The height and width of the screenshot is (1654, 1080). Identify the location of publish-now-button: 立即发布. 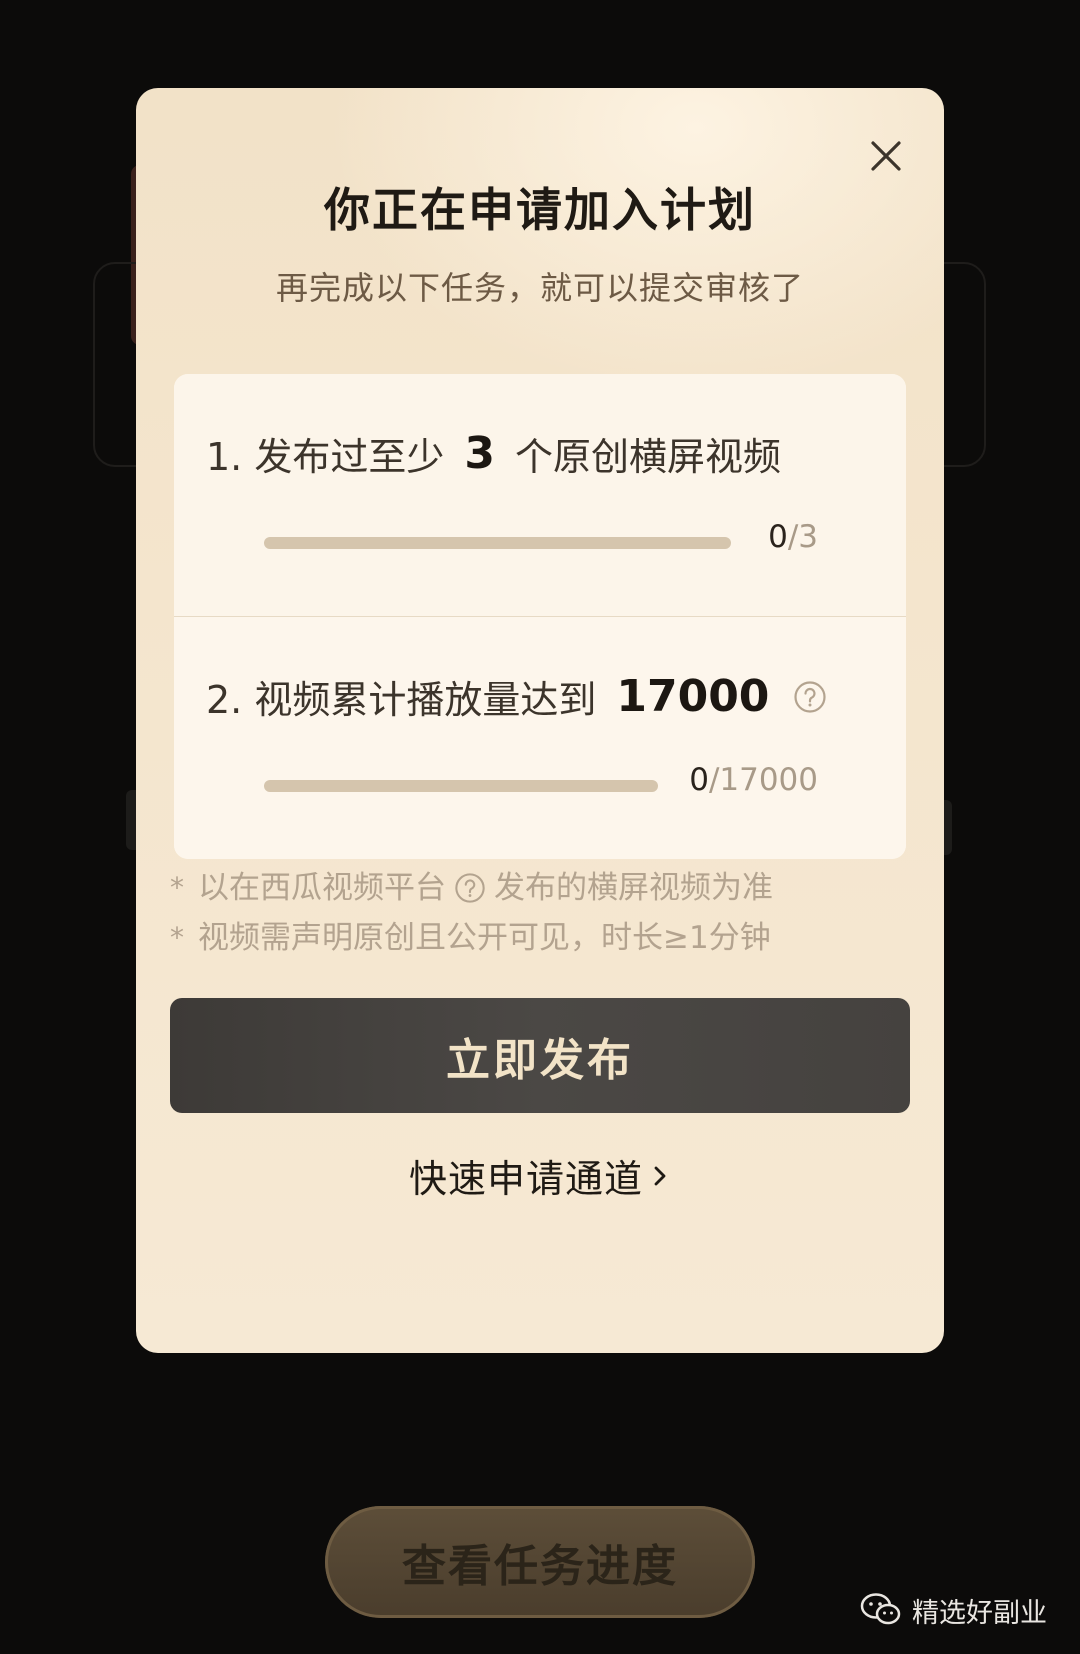
(540, 1055).